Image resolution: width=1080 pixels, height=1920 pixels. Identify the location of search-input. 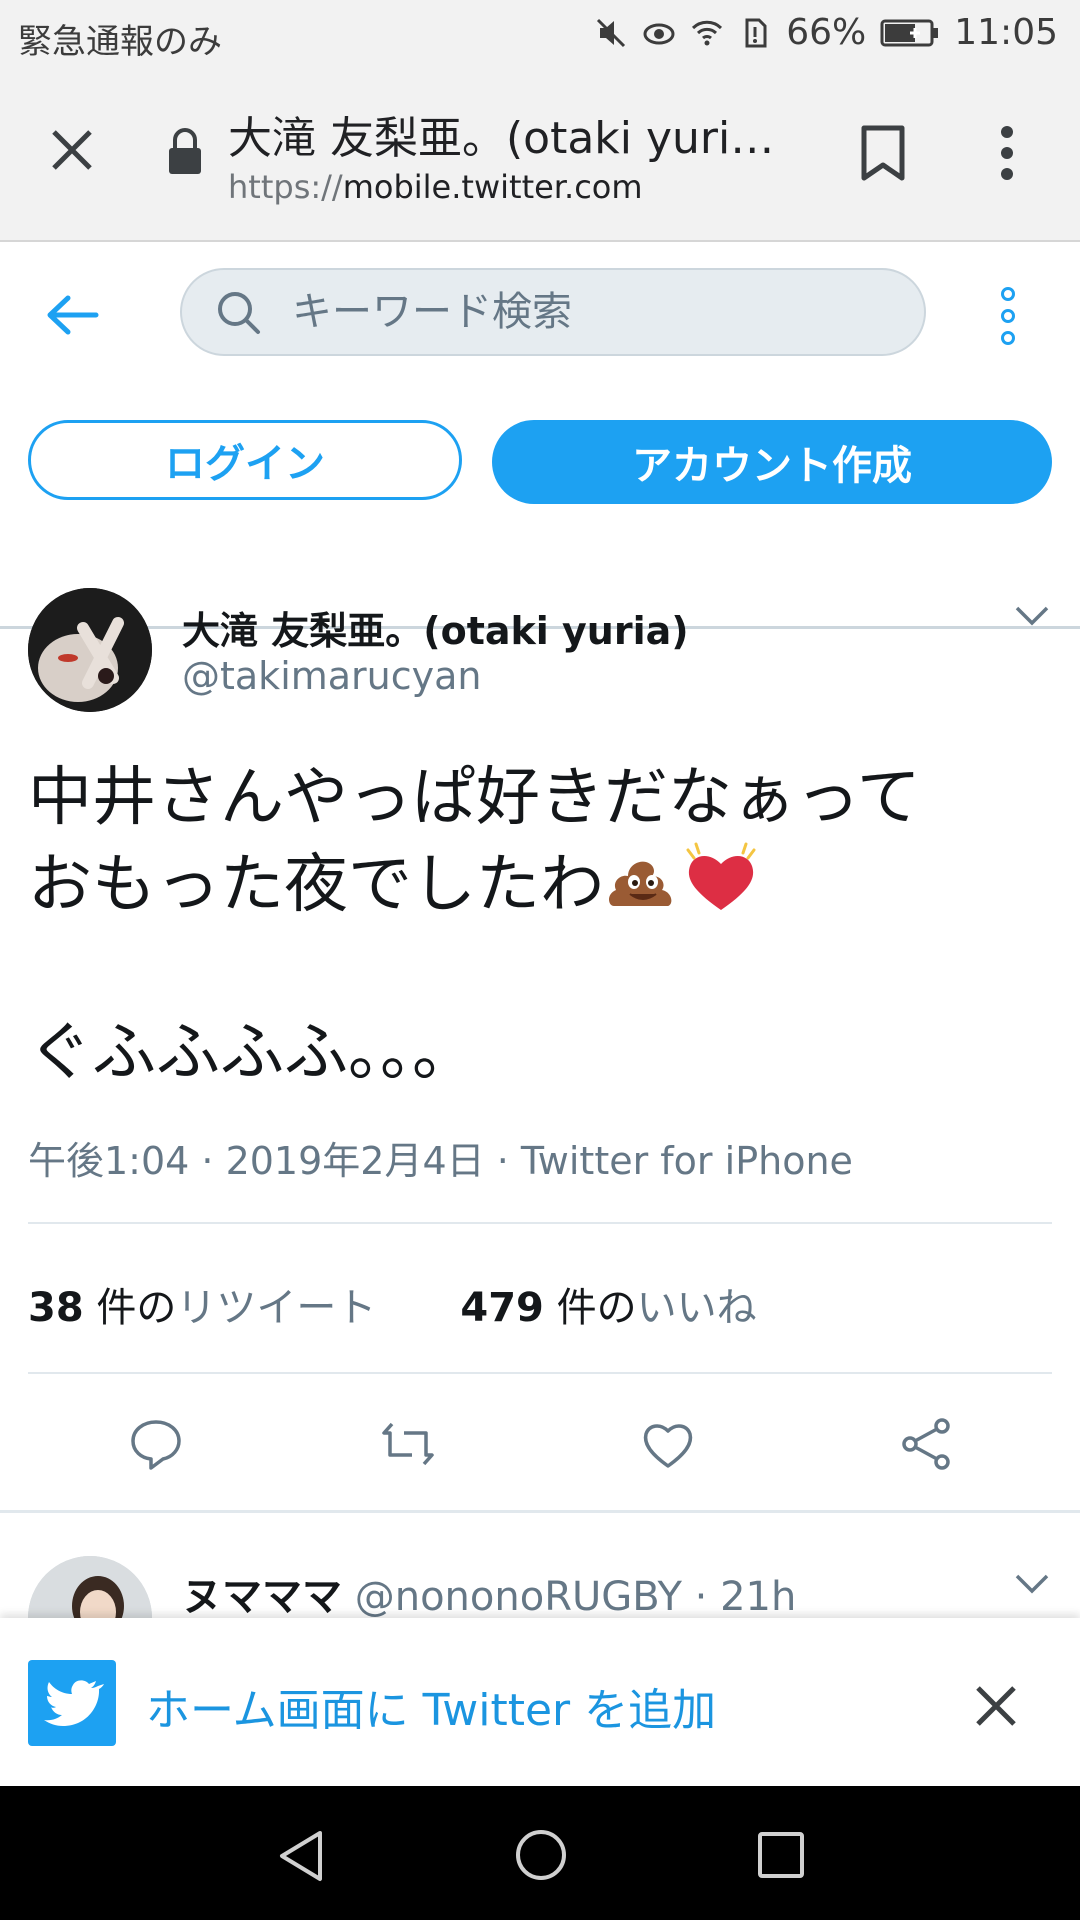
(592, 312).